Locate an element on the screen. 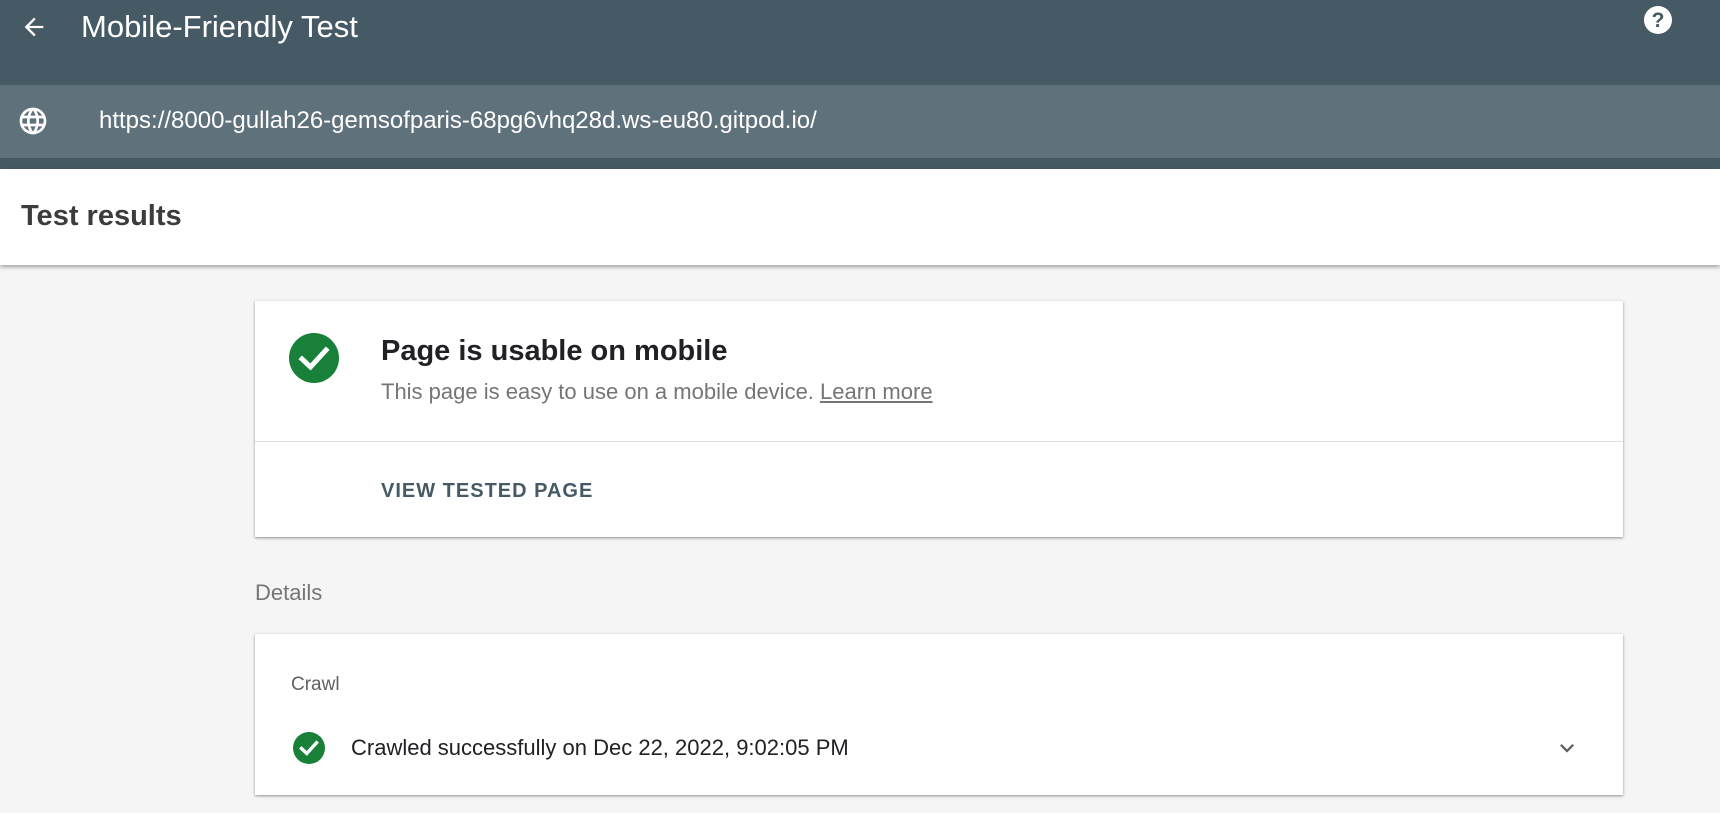  crawl-label: Crawl is located at coordinates (315, 684).